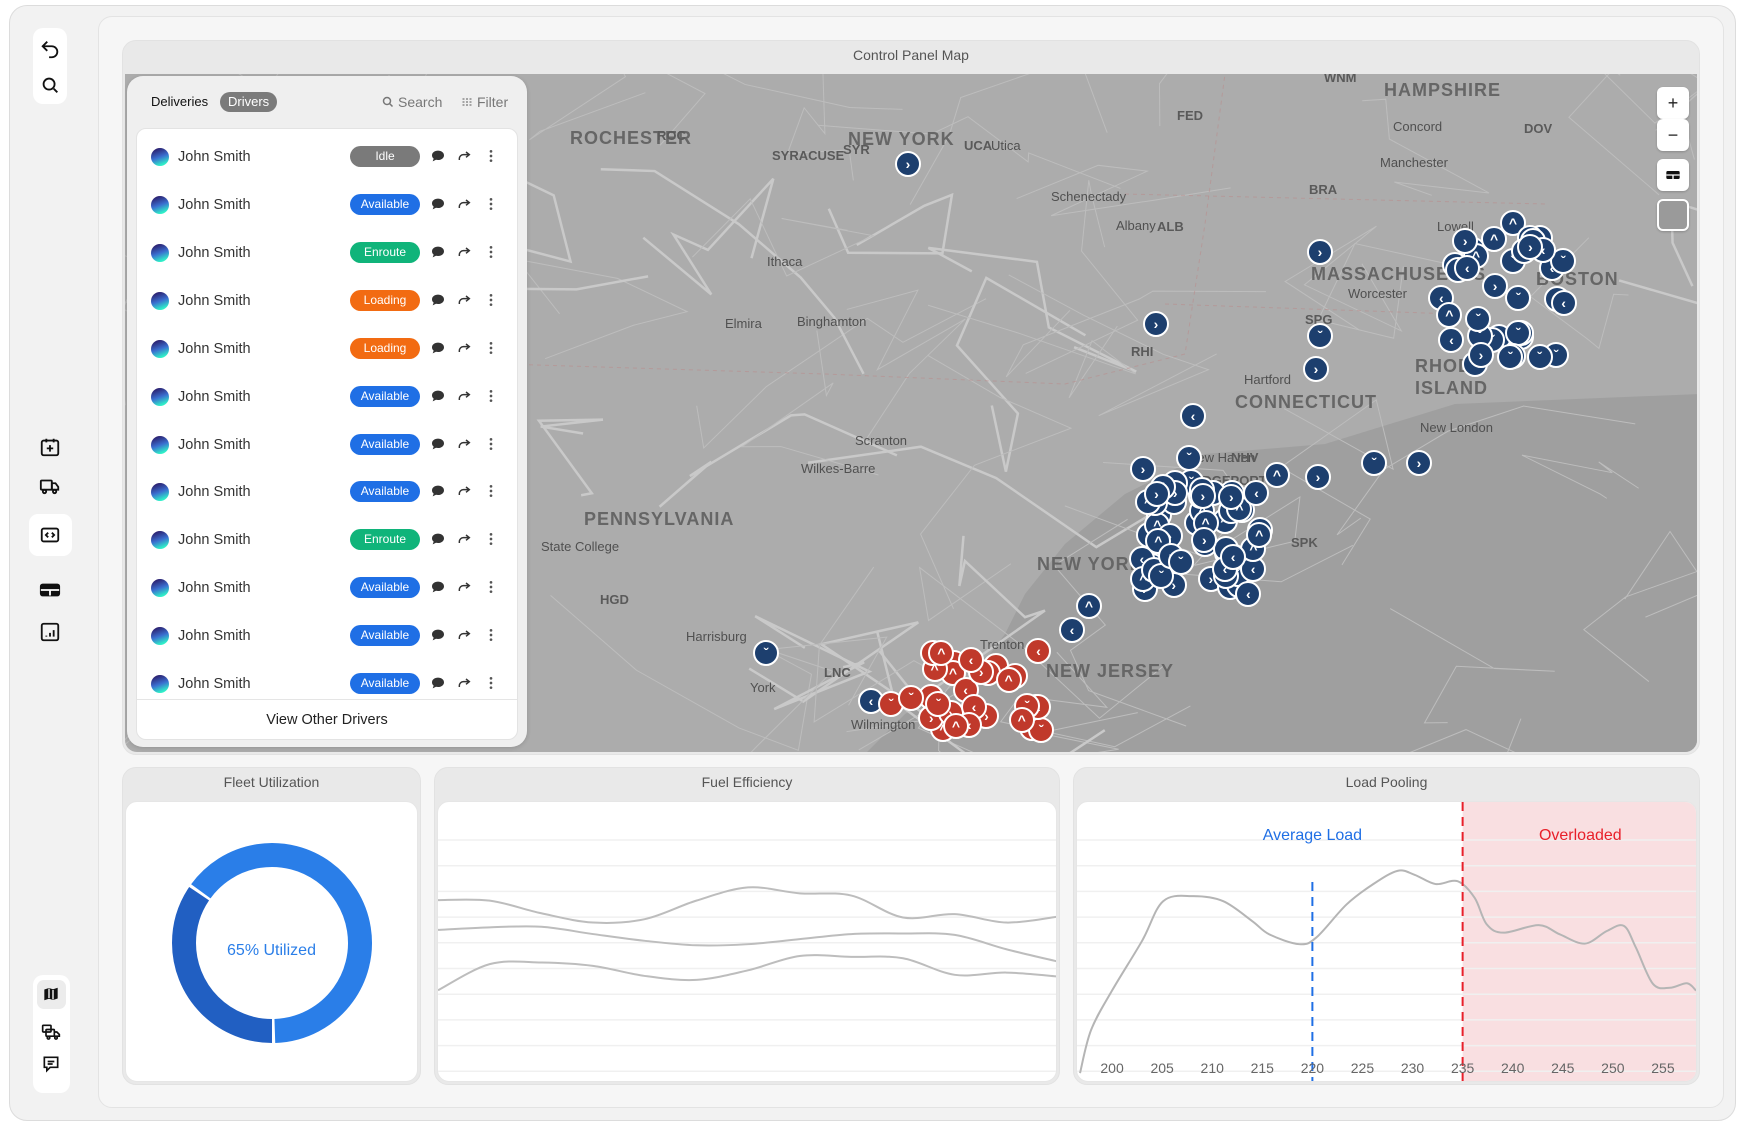  What do you see at coordinates (1673, 175) in the screenshot?
I see `map-legend-button` at bounding box center [1673, 175].